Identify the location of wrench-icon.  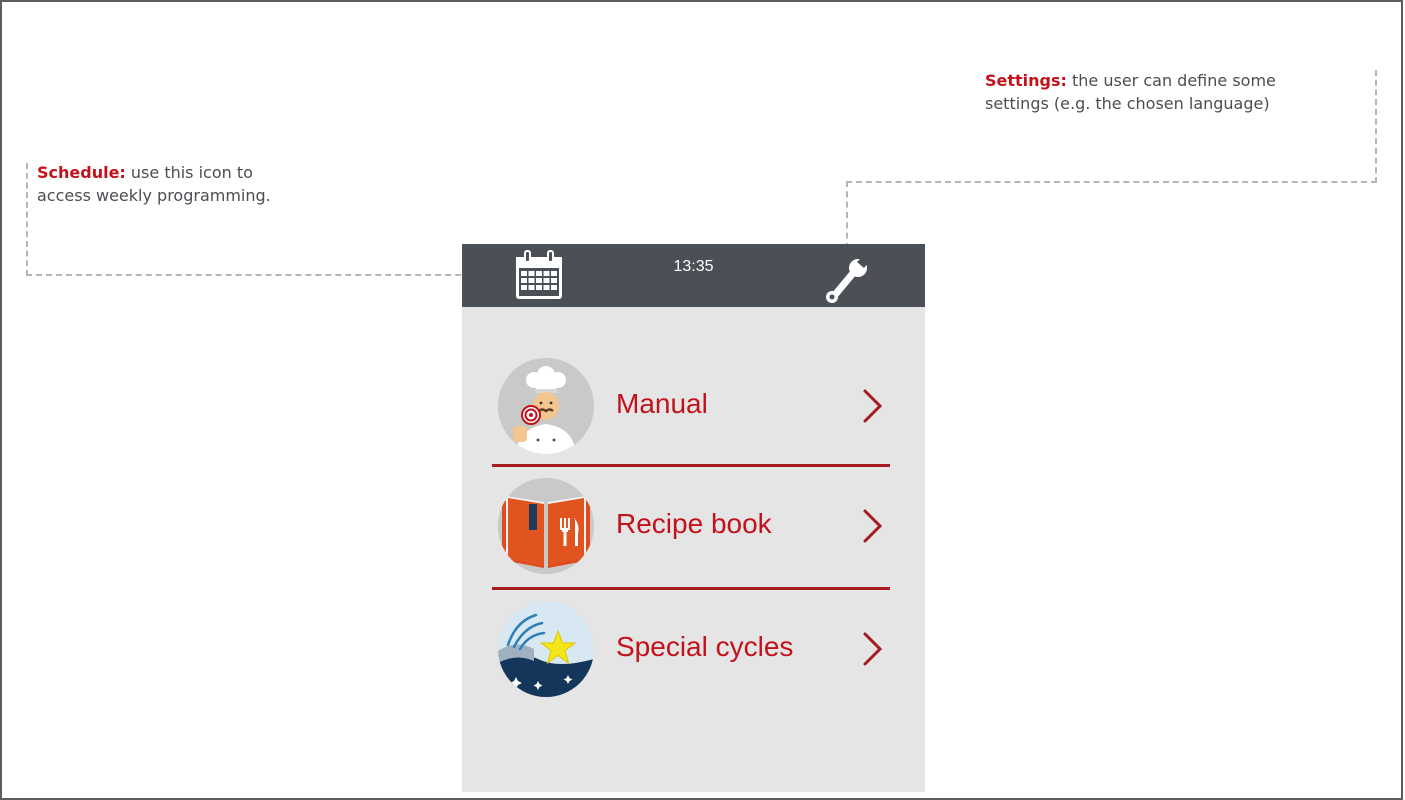
(847, 277).